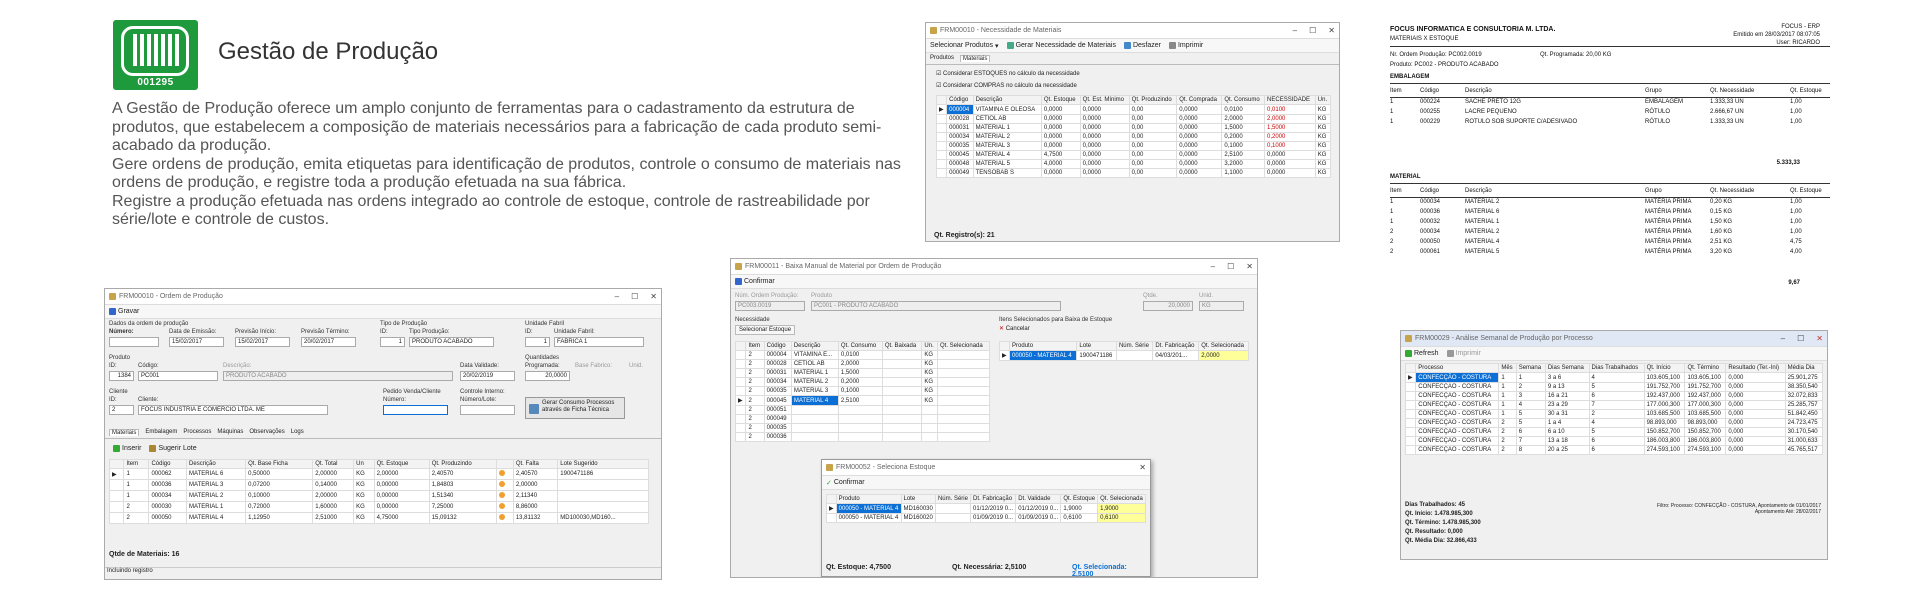  I want to click on table-cell: 7, so click(1530, 441).